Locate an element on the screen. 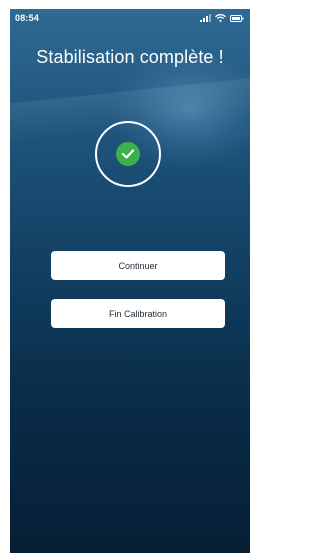  end-calibration-button: Fin Calibration is located at coordinates (138, 313).